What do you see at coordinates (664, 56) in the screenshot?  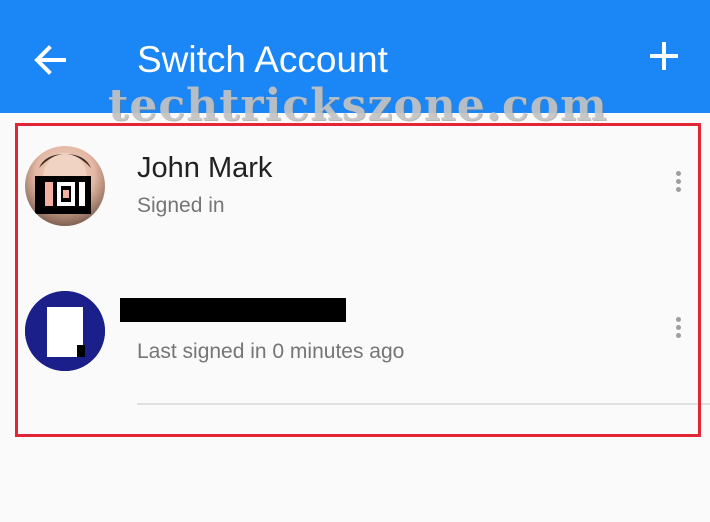 I see `add-account-plus-icon` at bounding box center [664, 56].